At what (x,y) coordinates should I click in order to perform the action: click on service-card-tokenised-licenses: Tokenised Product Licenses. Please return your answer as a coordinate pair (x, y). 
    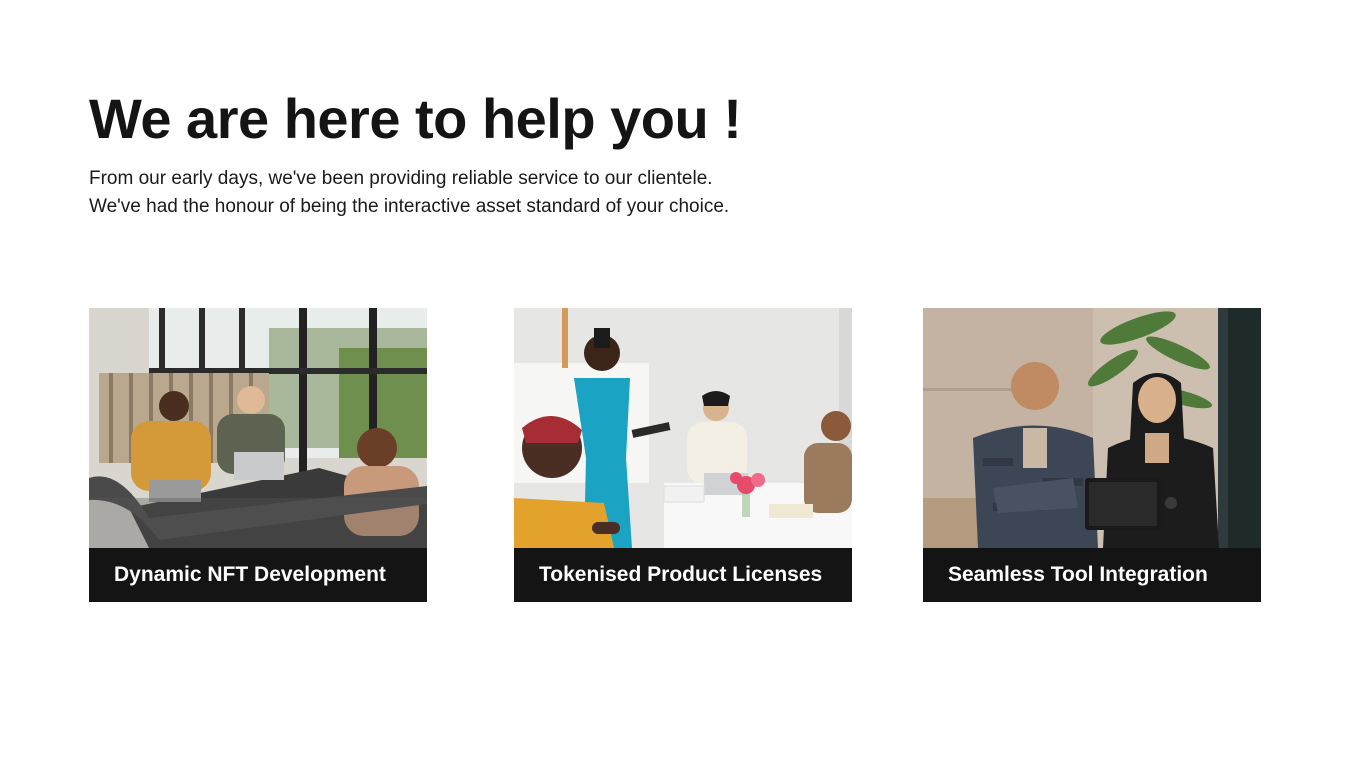
    Looking at the image, I should click on (683, 455).